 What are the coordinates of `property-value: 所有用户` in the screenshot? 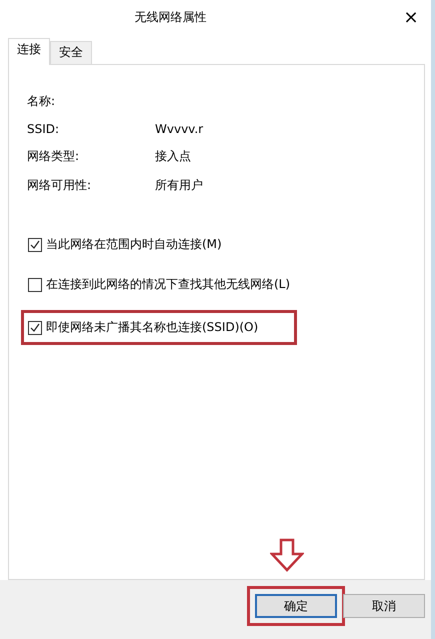 It's located at (179, 185).